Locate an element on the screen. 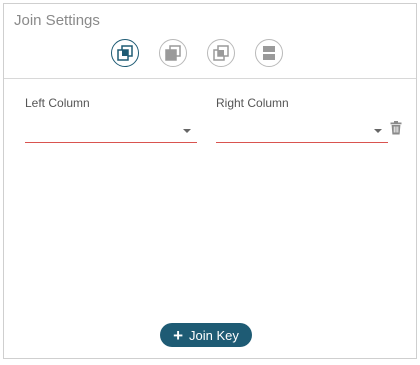  add-join-key-button: + Join Key is located at coordinates (206, 335).